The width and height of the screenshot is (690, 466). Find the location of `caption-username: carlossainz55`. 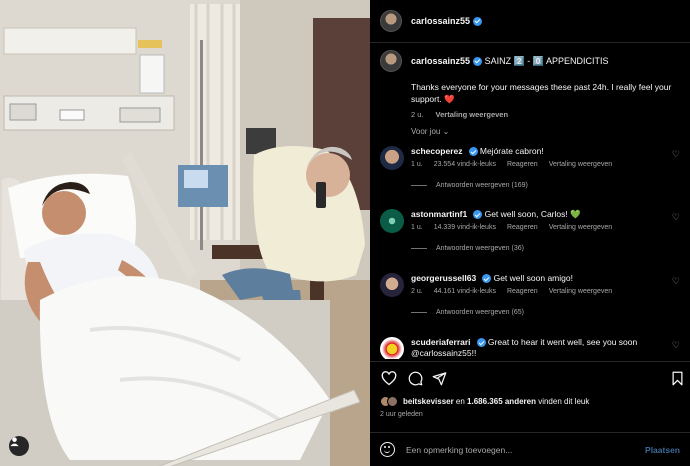

caption-username: carlossainz55 is located at coordinates (440, 61).